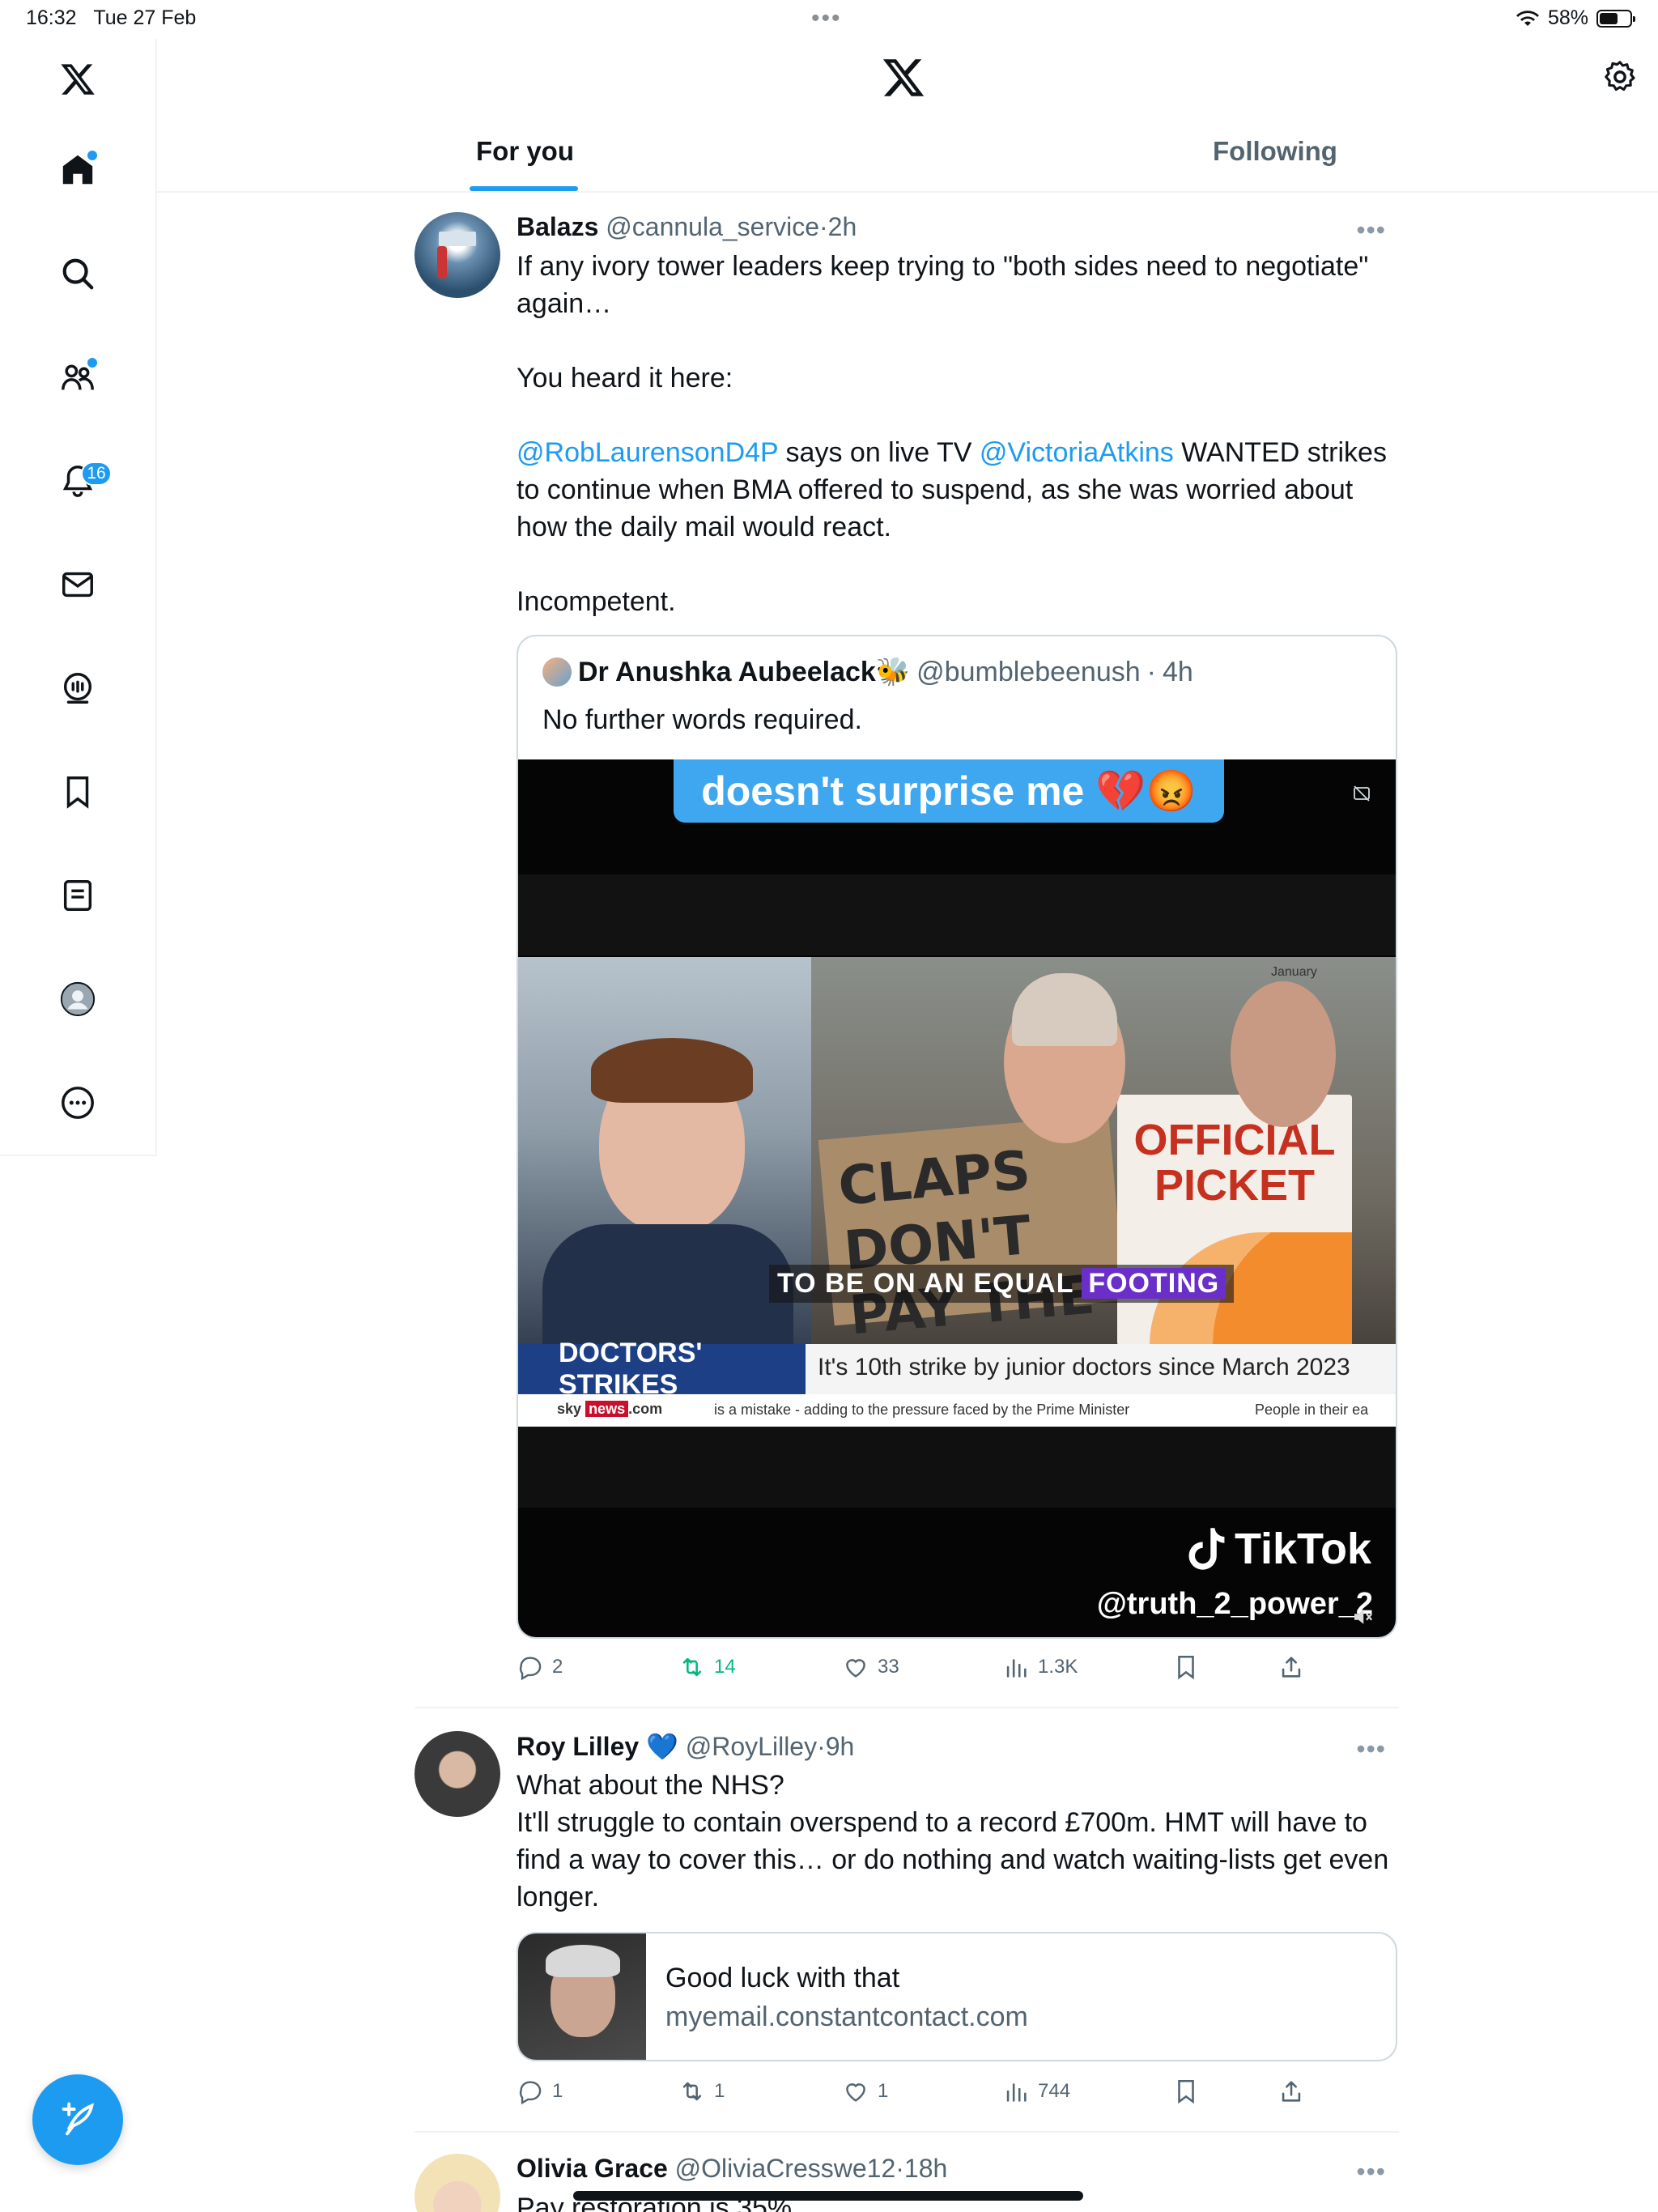 This screenshot has width=1658, height=2212. I want to click on tweet-time: 4h, so click(1178, 673).